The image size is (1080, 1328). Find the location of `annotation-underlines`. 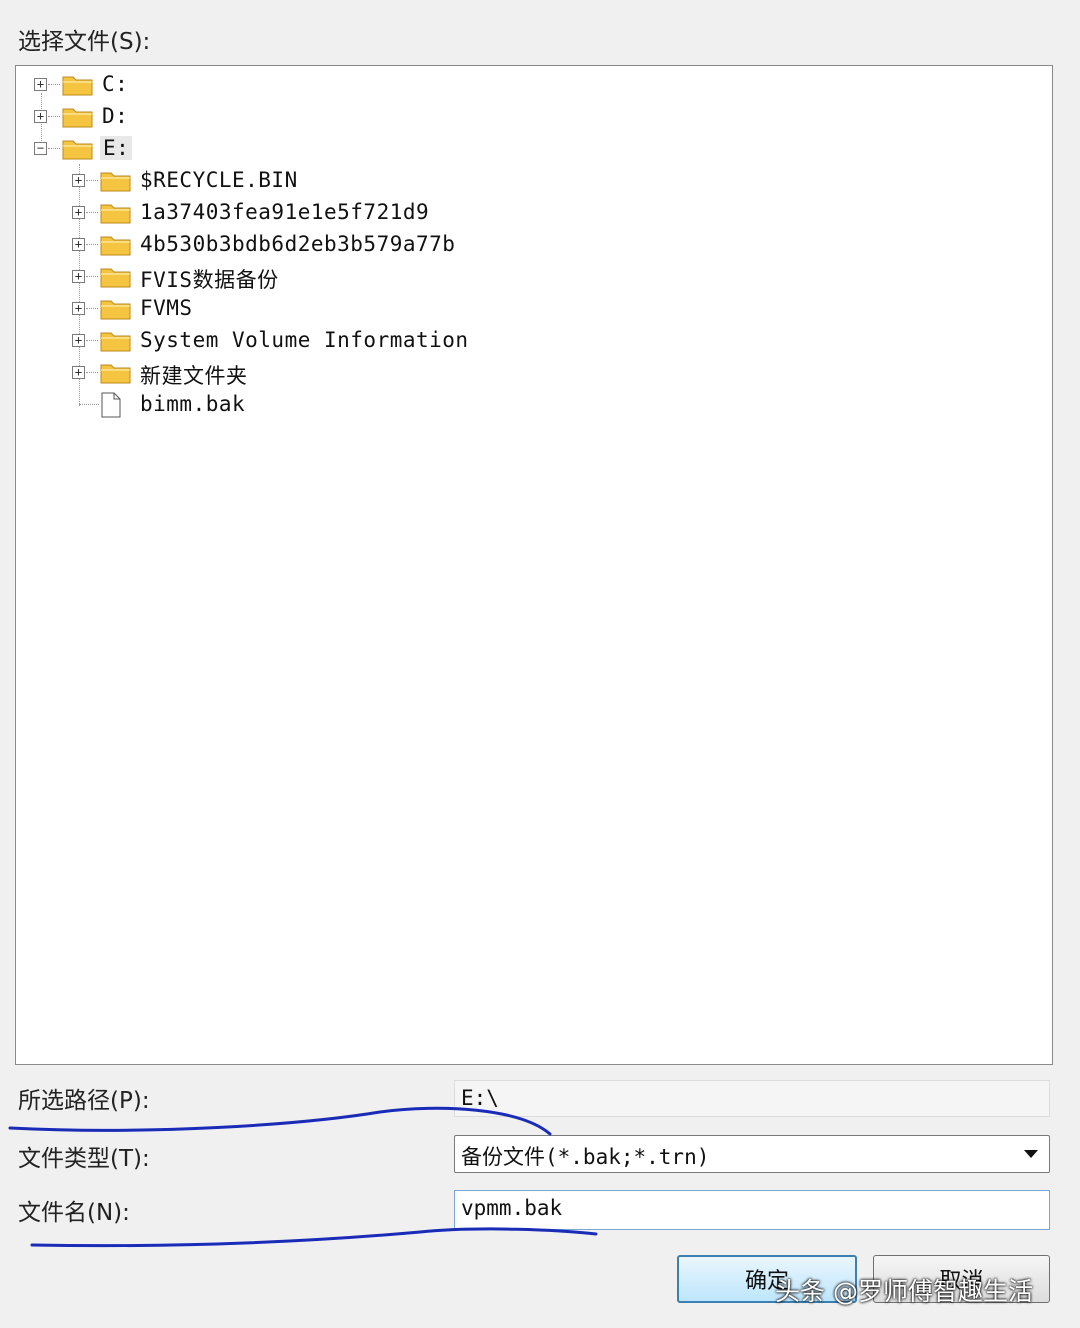

annotation-underlines is located at coordinates (303, 1177).